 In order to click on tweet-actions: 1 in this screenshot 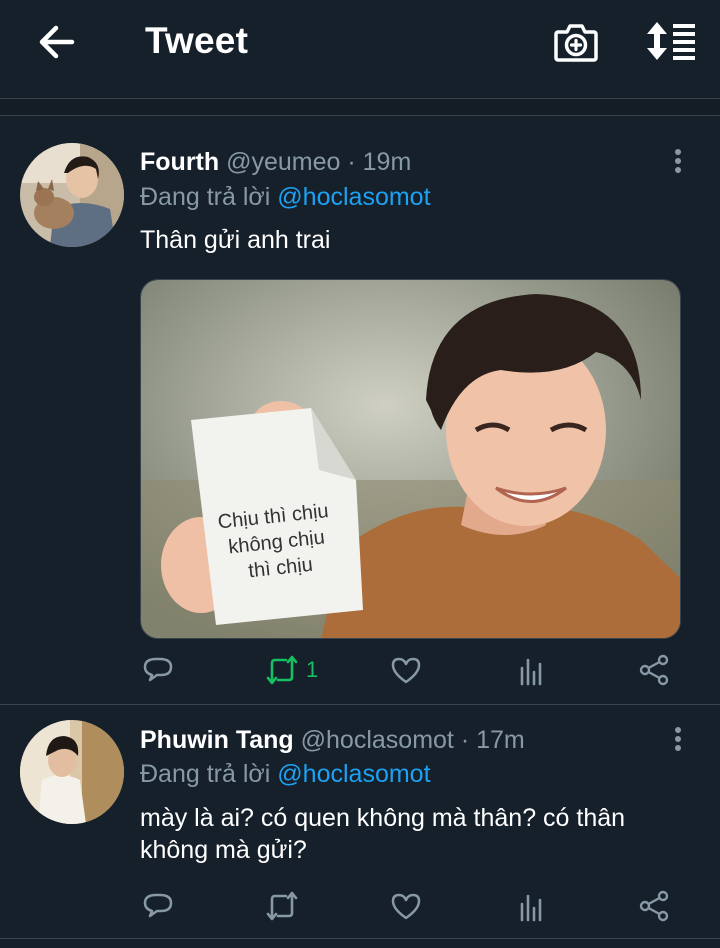, I will do `click(410, 670)`.